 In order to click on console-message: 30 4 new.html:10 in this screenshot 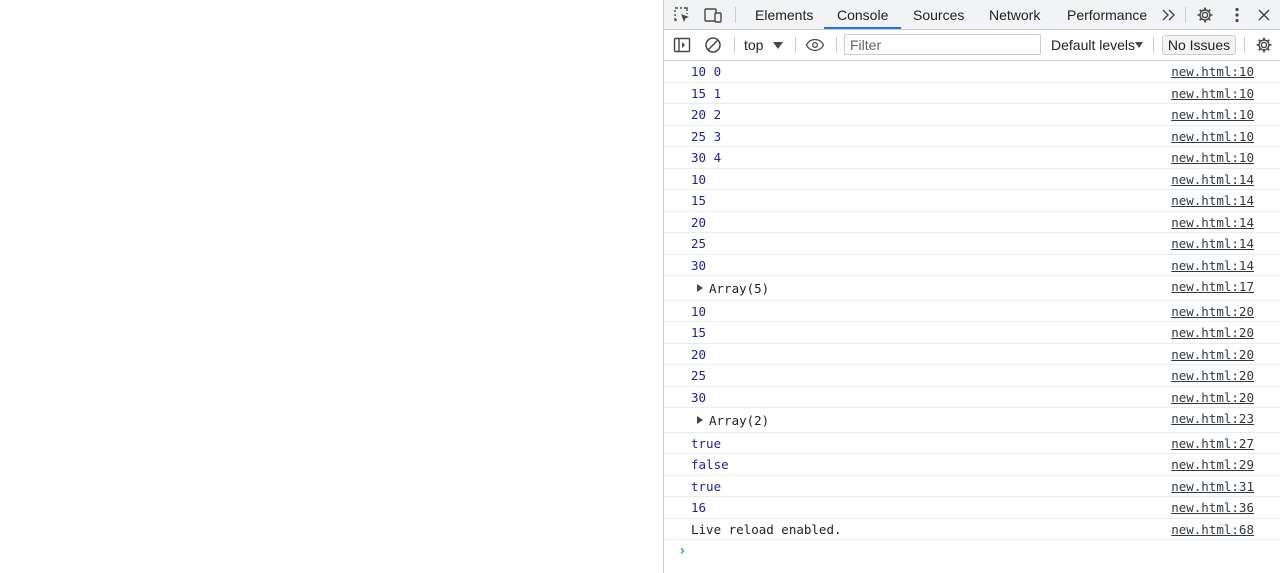, I will do `click(972, 158)`.